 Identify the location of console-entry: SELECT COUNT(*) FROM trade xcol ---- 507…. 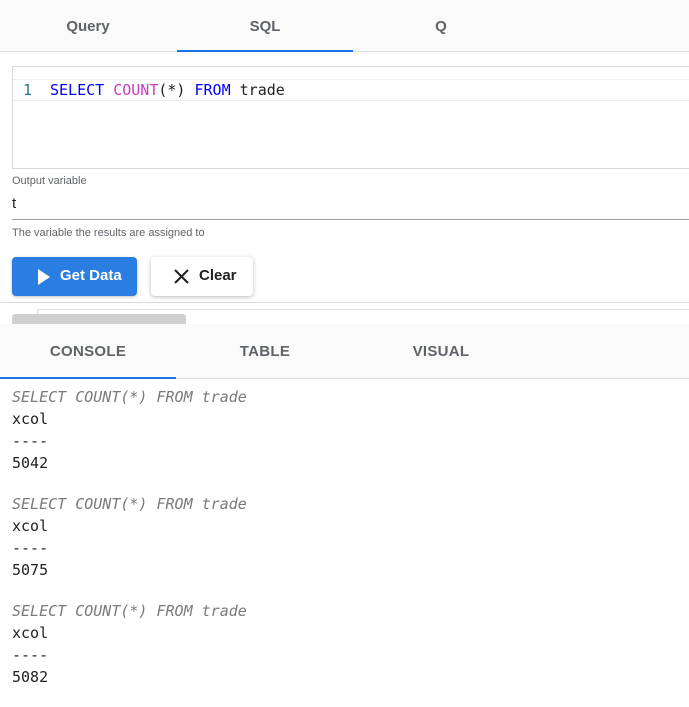
(347, 546).